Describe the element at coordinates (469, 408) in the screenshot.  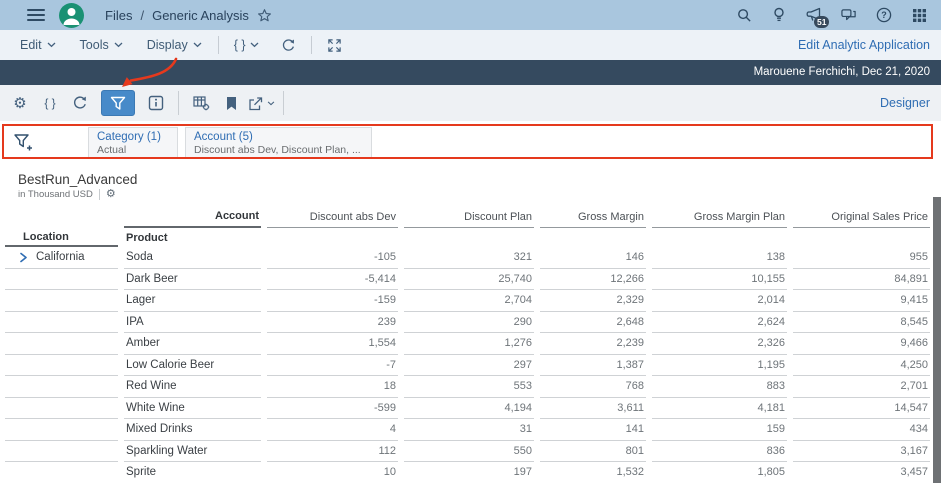
I see `value-cell: 4,194` at that location.